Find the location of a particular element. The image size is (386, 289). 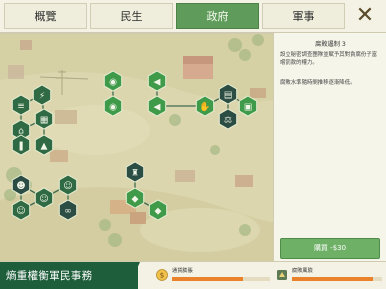

panel-description: 設立秘密調查團隊並賦予其對貪腐份子富嚐罰款的權力。 is located at coordinates (329, 59).